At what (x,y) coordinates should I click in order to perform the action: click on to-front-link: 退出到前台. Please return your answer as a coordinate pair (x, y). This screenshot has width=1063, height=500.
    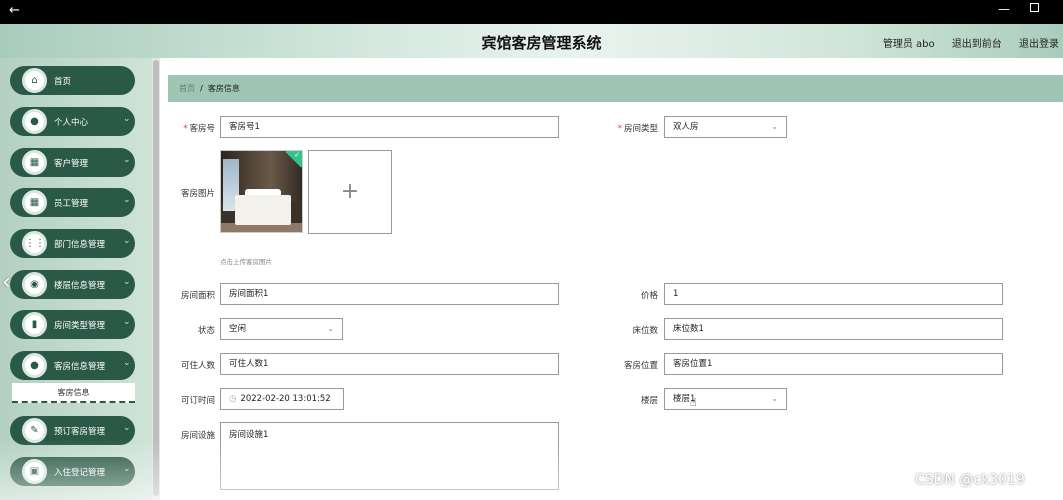
    Looking at the image, I should click on (977, 44).